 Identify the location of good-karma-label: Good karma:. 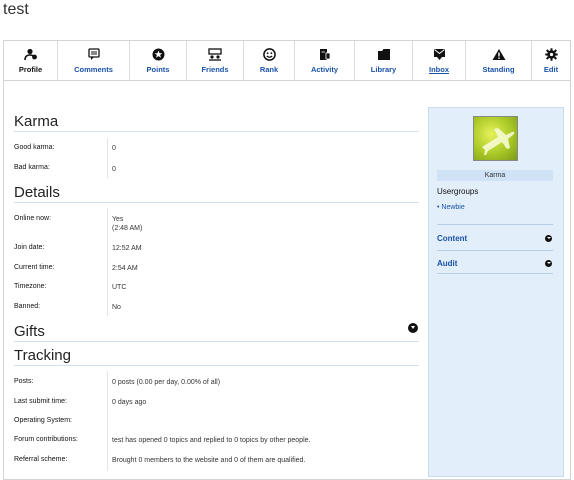
(34, 147).